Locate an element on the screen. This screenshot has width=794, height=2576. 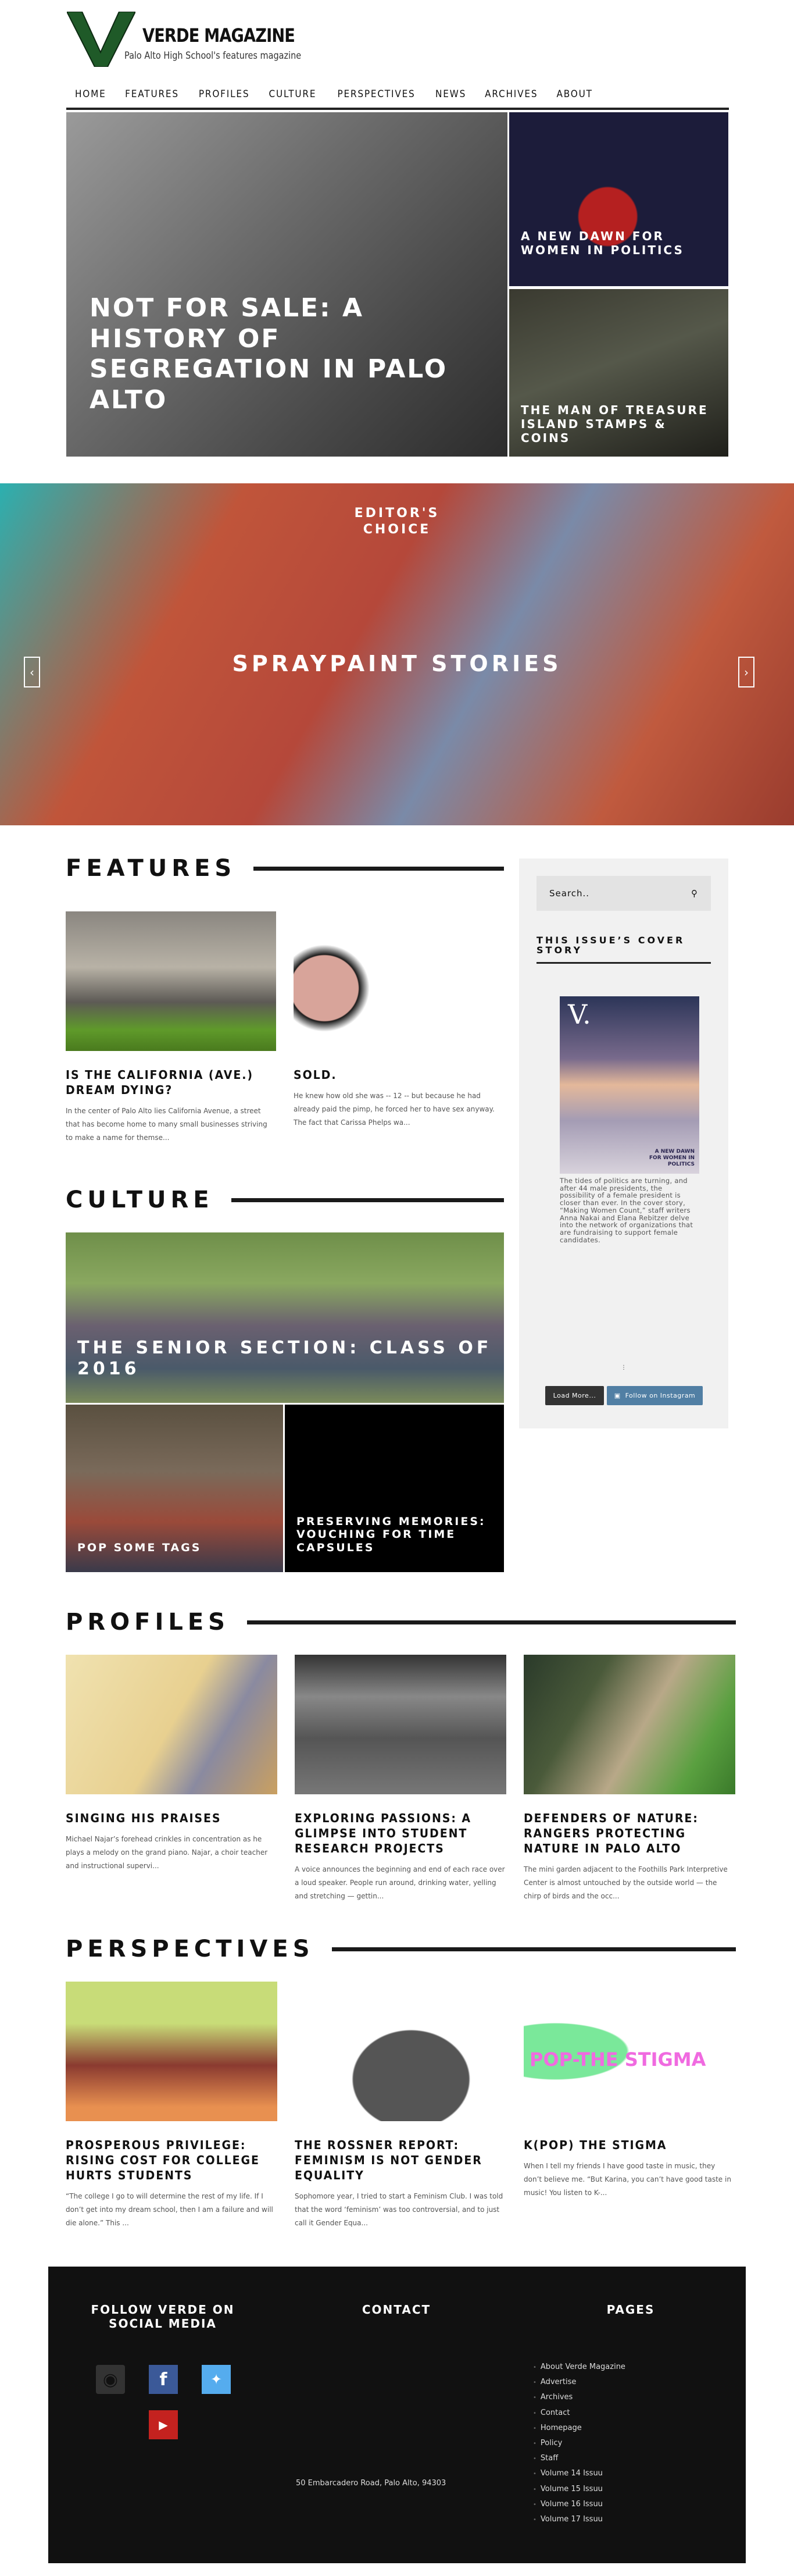
nav-features: FEATURES is located at coordinates (152, 97).